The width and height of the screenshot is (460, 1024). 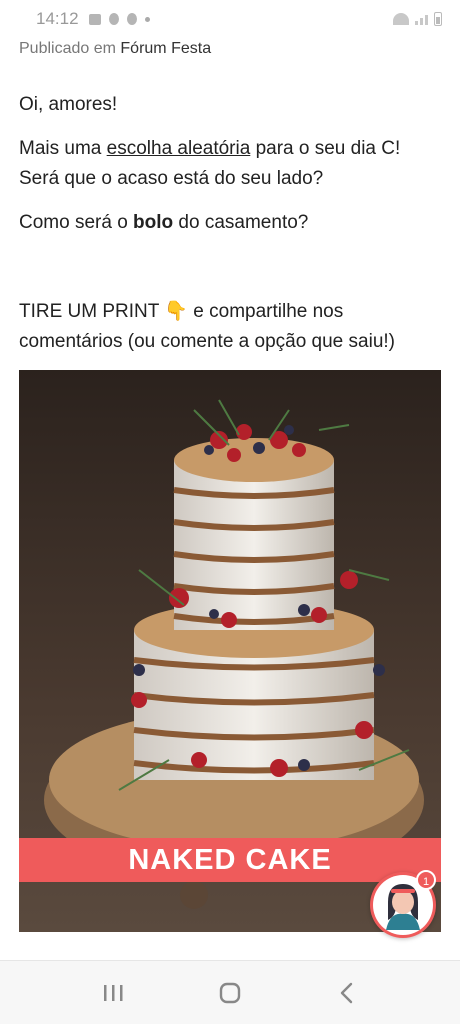 I want to click on post-greeting: Oi, amores!, so click(x=68, y=104).